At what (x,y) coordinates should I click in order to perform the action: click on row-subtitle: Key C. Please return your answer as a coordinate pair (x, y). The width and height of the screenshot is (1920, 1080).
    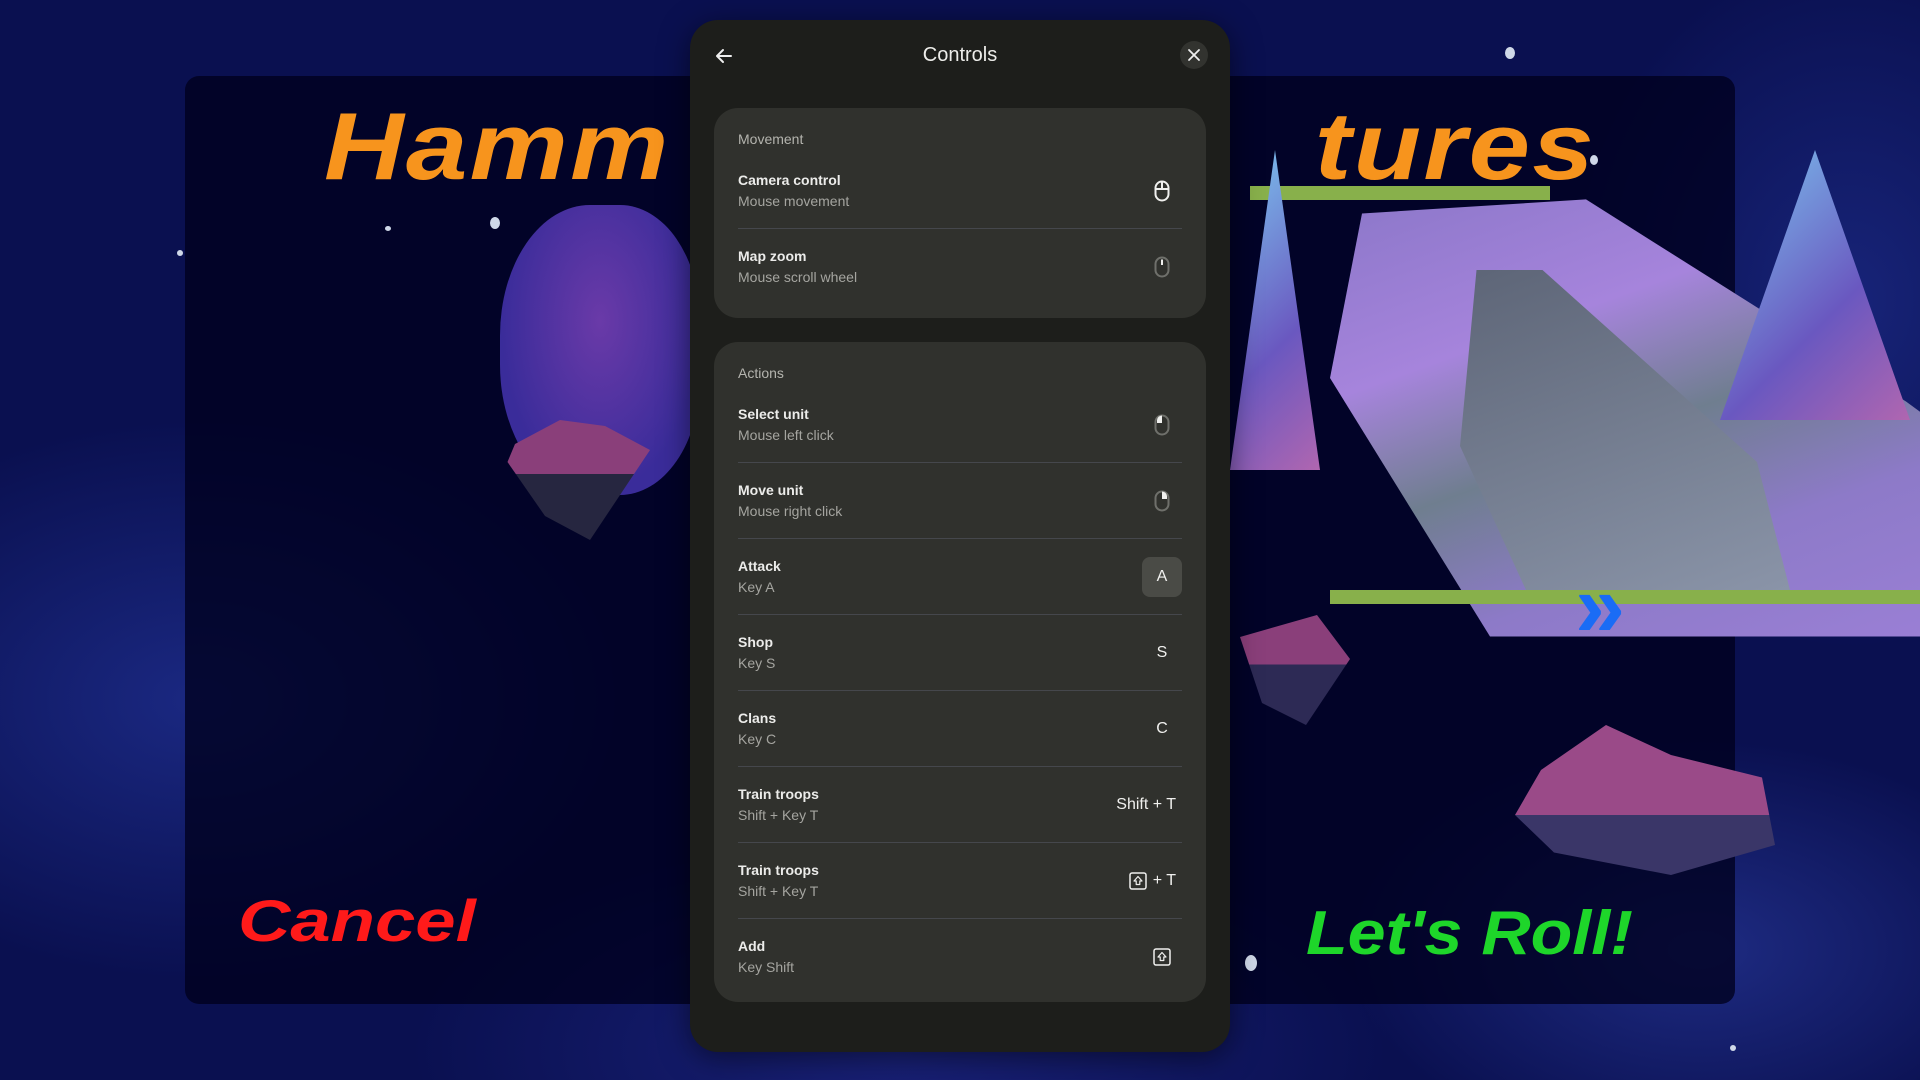
    Looking at the image, I should click on (757, 738).